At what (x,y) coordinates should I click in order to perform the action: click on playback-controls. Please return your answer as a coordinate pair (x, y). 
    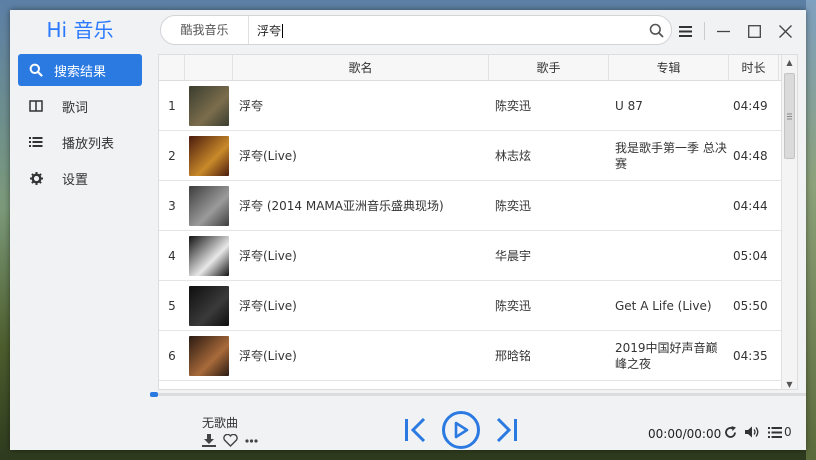
    Looking at the image, I should click on (461, 430).